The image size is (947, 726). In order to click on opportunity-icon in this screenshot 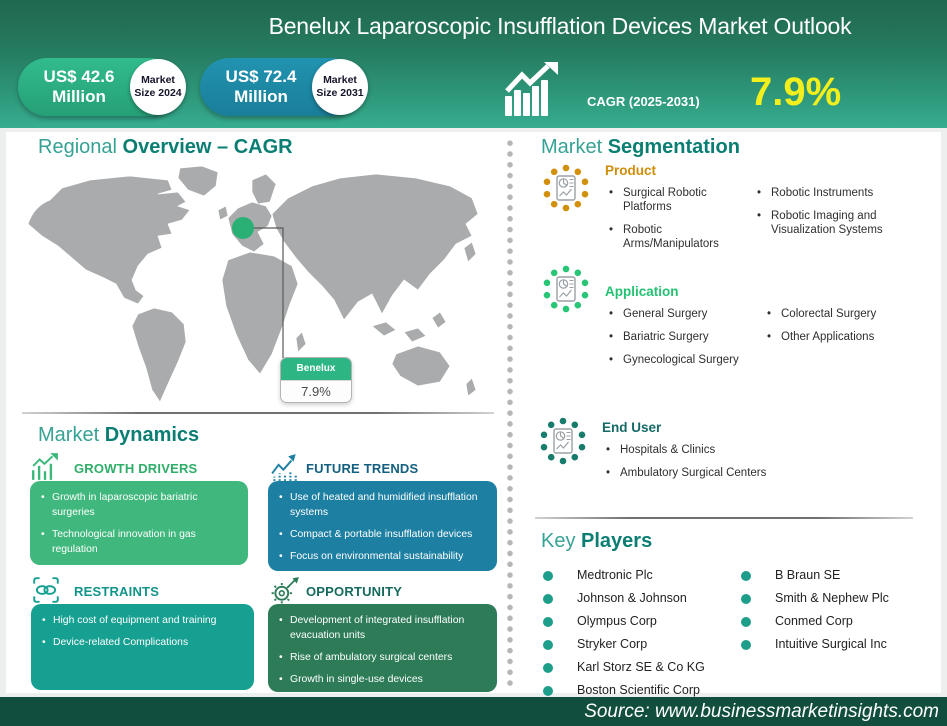, I will do `click(285, 590)`.